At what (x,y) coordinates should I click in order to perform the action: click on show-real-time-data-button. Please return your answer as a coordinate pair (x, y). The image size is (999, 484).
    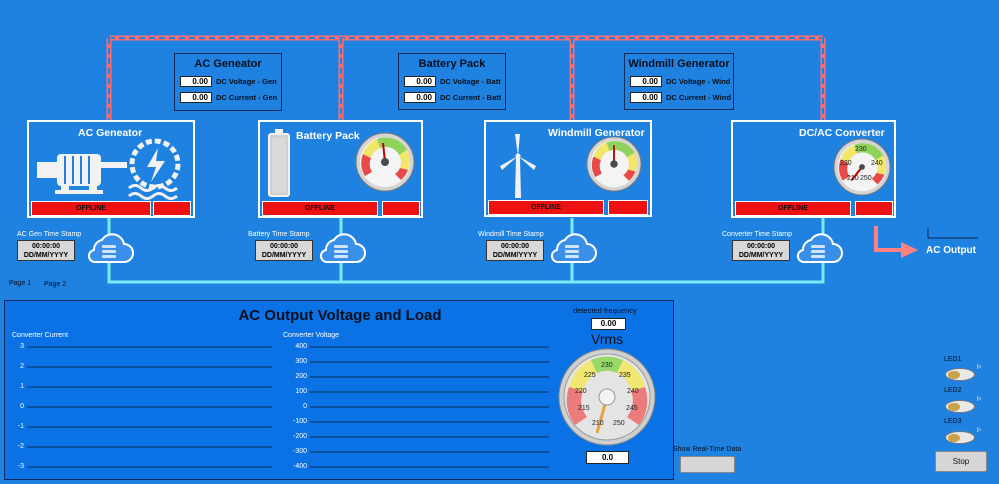
    Looking at the image, I should click on (707, 464).